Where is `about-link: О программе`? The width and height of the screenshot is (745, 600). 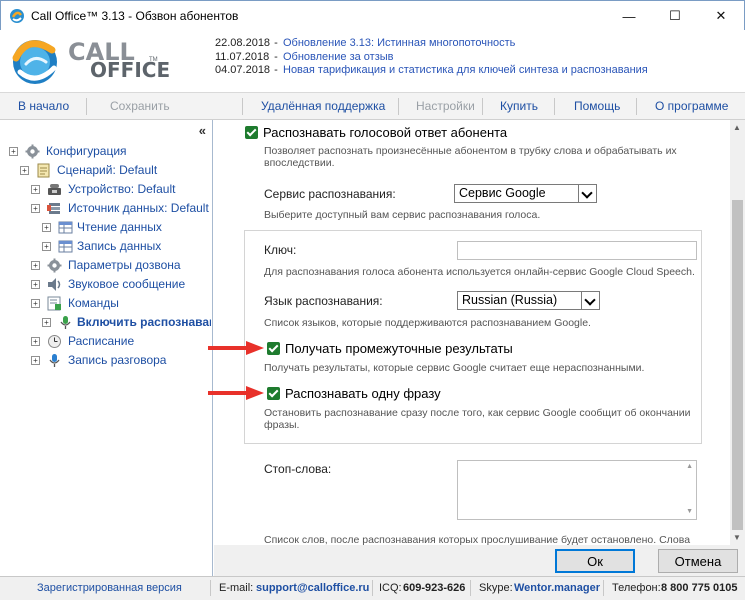
about-link: О программе is located at coordinates (691, 106).